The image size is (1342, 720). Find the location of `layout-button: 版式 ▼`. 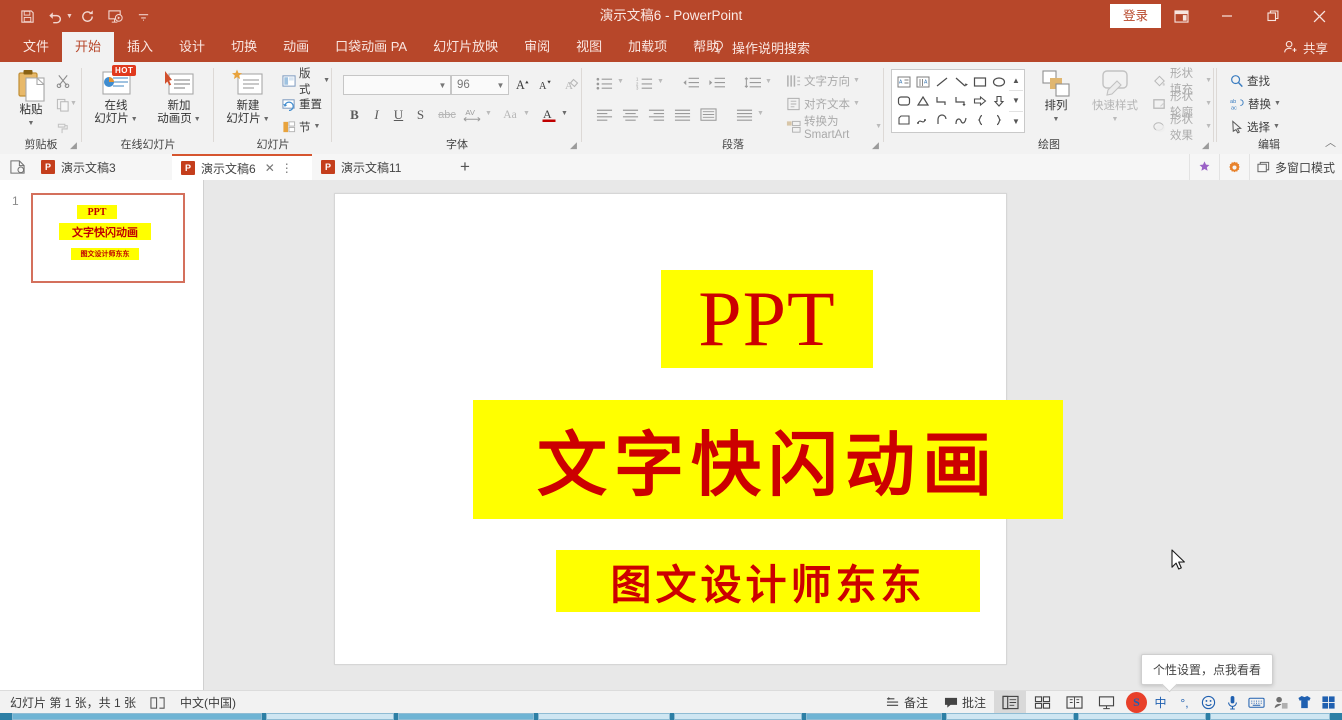

layout-button: 版式 ▼ is located at coordinates (306, 82).